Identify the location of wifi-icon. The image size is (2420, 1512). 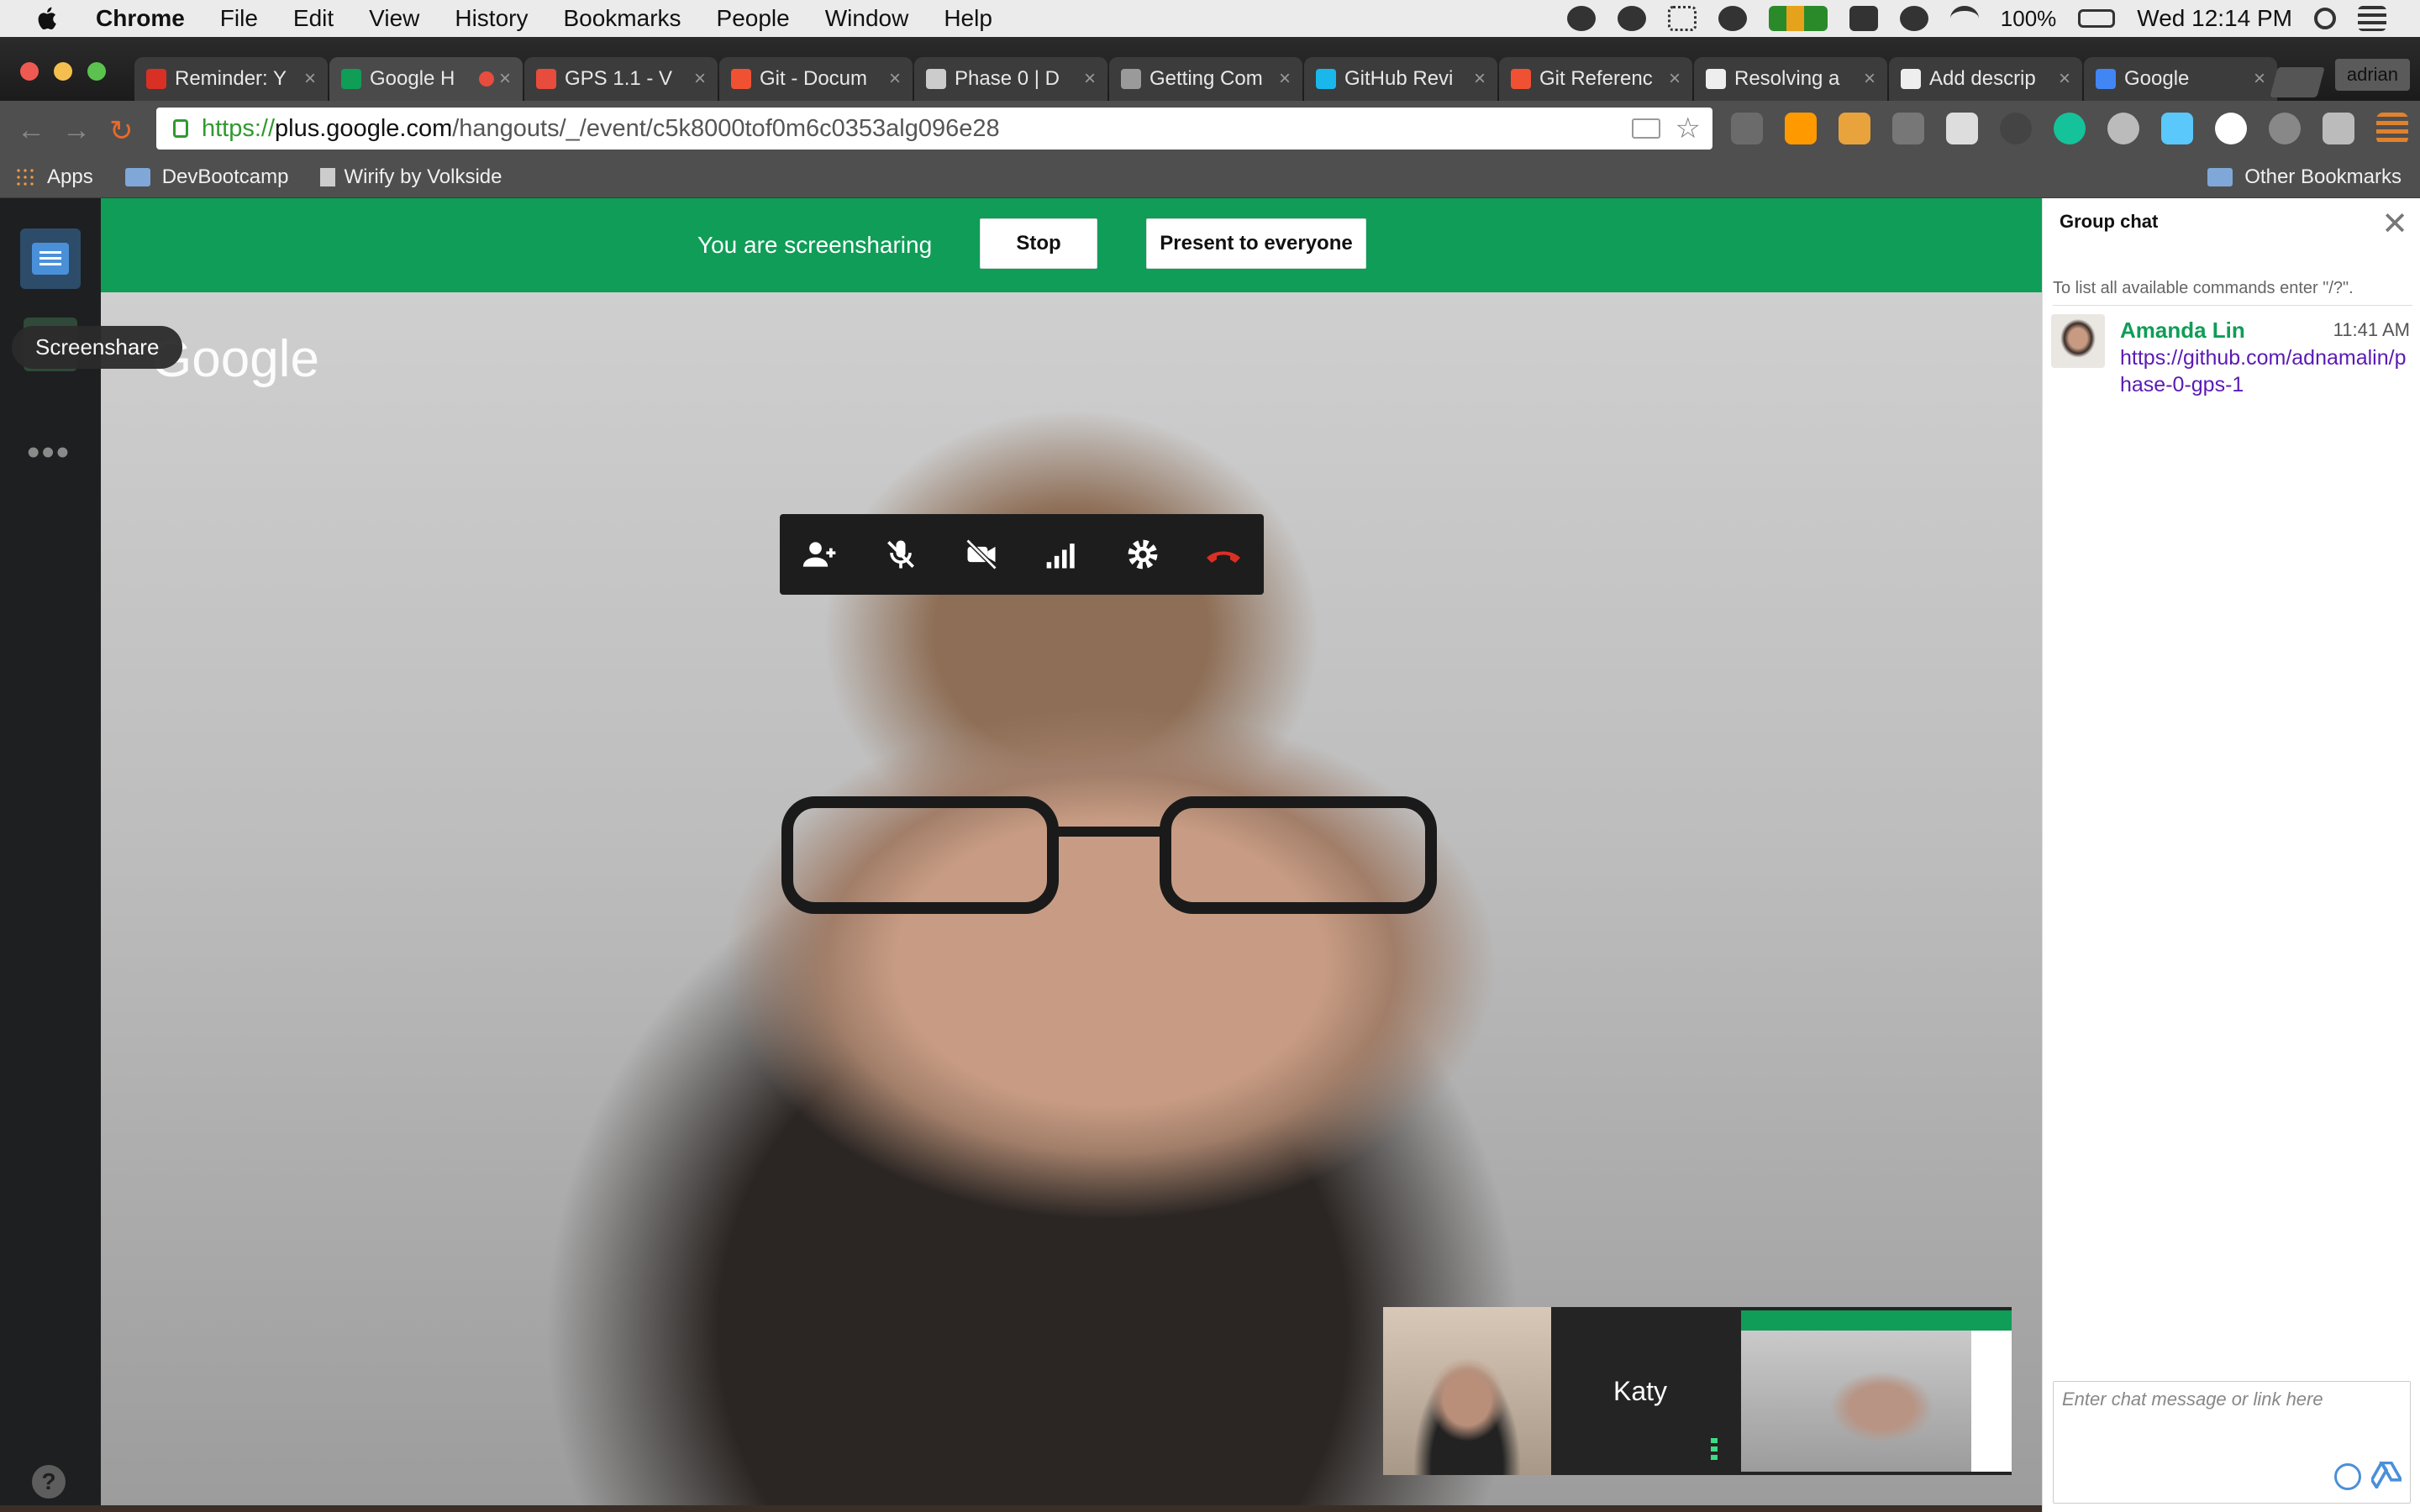
(1964, 18).